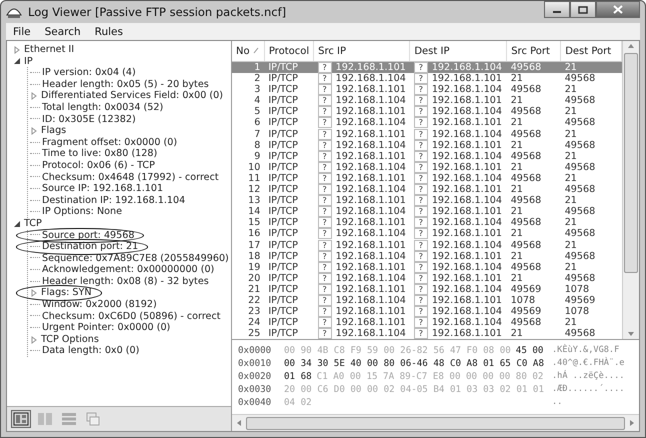 The height and width of the screenshot is (438, 646). I want to click on table-row: 9 IP/TCP ? 192.168.1.101 ? 192.168.1.104 49568 21, so click(427, 156).